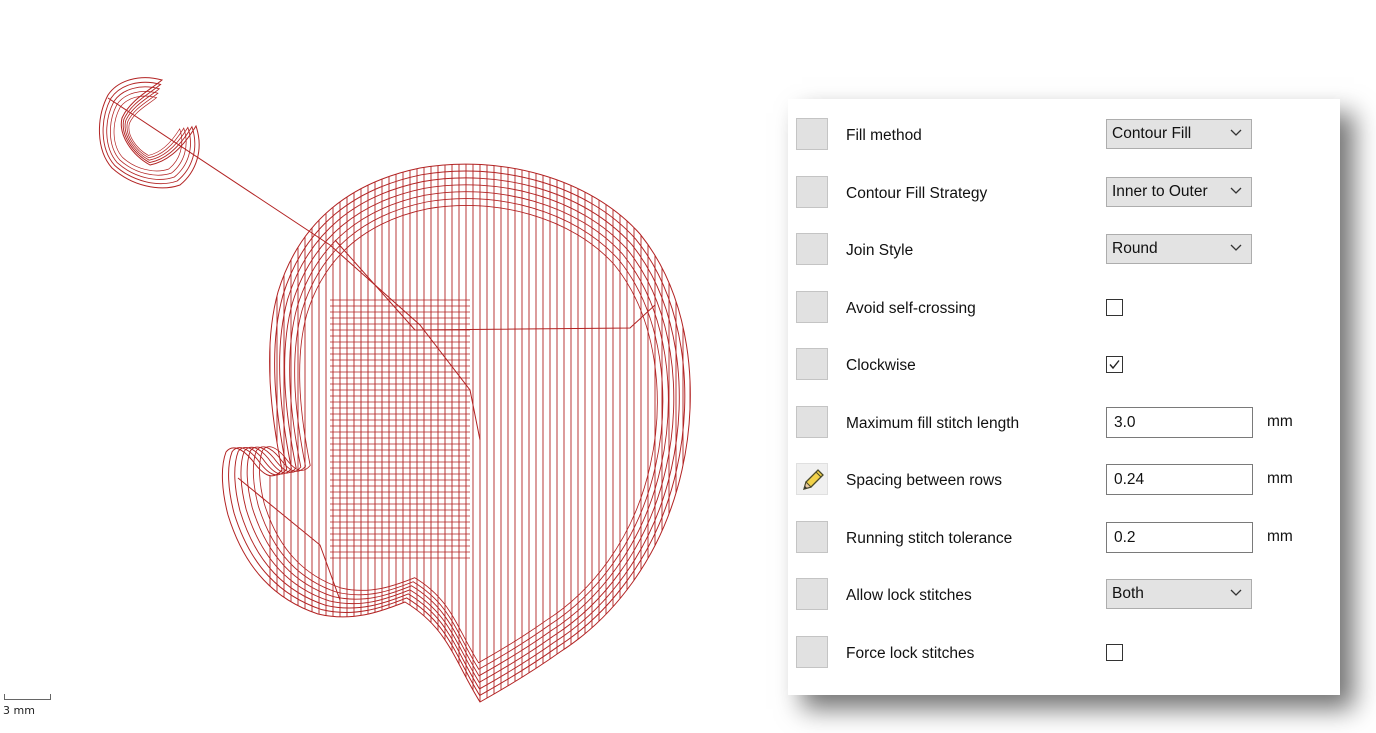 Image resolution: width=1376 pixels, height=733 pixels. I want to click on dropdown-value: Contour Fill, so click(1152, 133).